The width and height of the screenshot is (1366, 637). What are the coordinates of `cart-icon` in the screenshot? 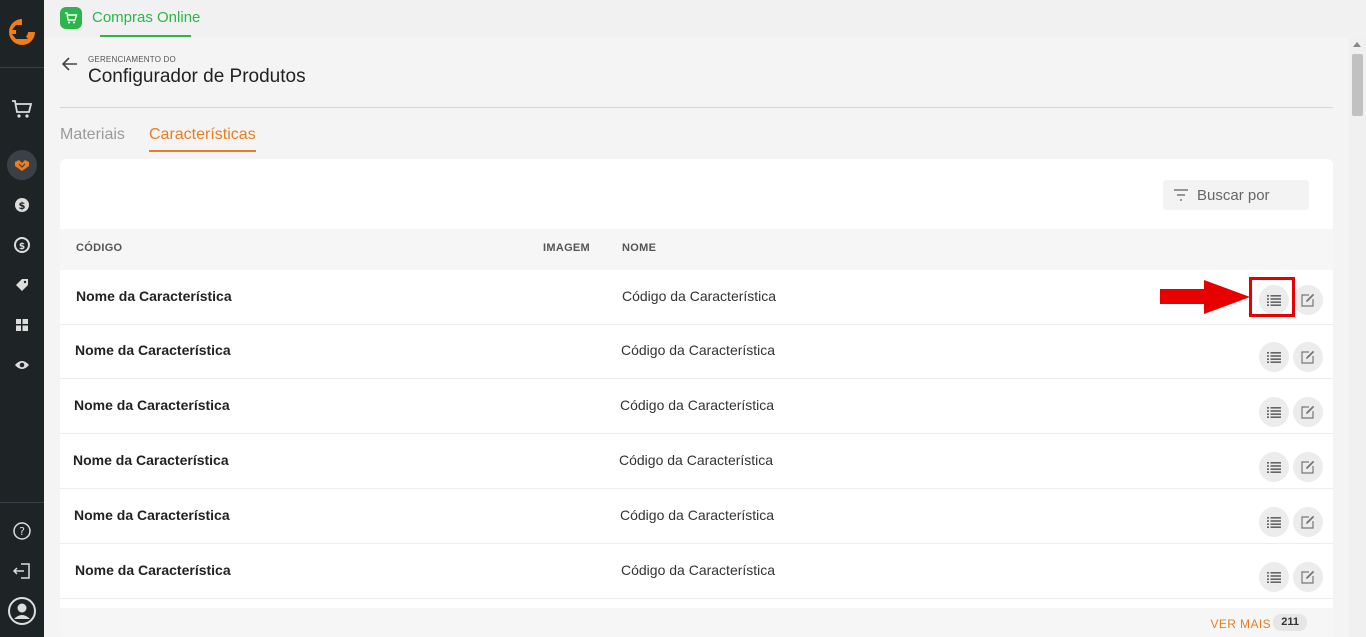 It's located at (22, 109).